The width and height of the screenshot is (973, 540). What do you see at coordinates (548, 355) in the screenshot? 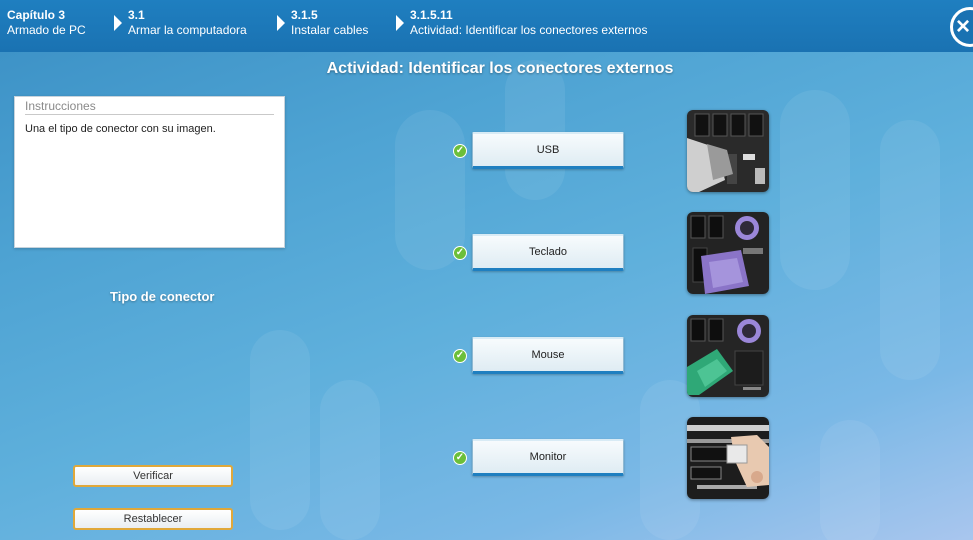
I see `connector-label-mouse: Mouse` at bounding box center [548, 355].